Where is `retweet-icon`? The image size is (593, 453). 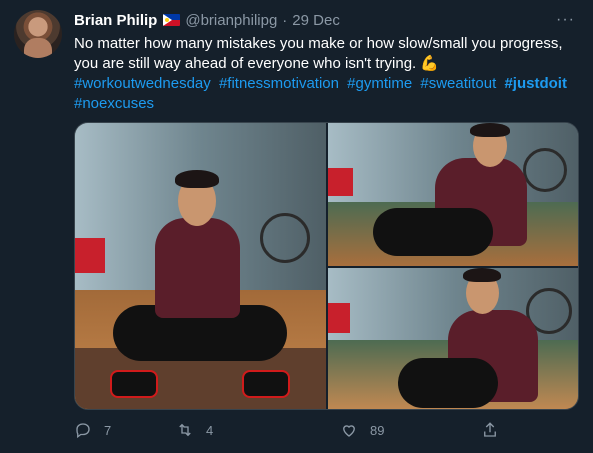
retweet-icon is located at coordinates (185, 430).